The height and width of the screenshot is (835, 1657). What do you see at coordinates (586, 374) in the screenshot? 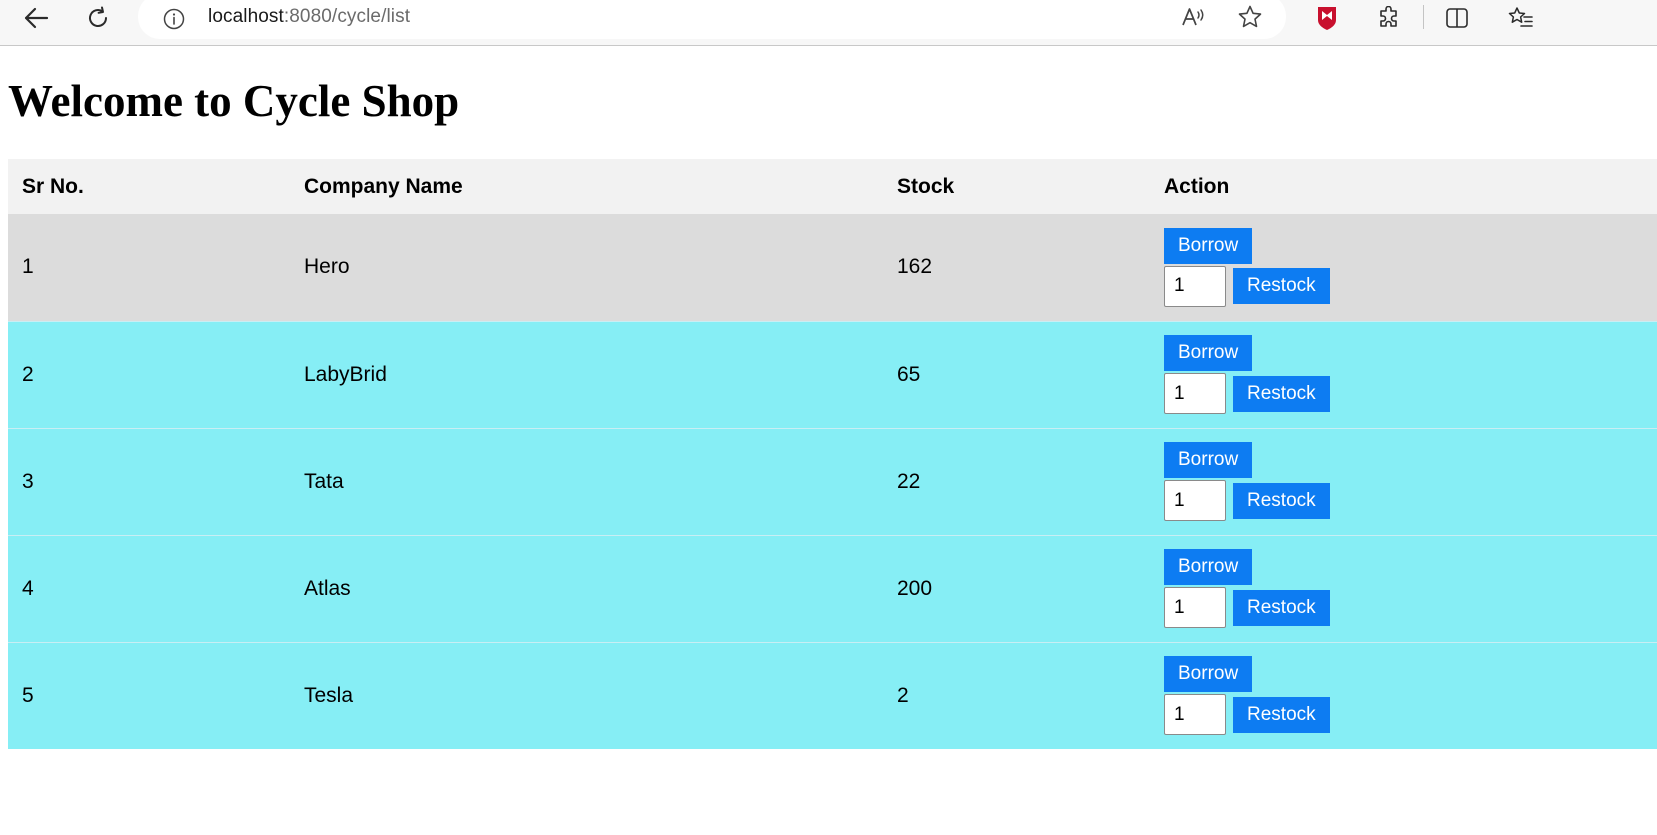
I see `cell-company-name: LabyBrid` at bounding box center [586, 374].